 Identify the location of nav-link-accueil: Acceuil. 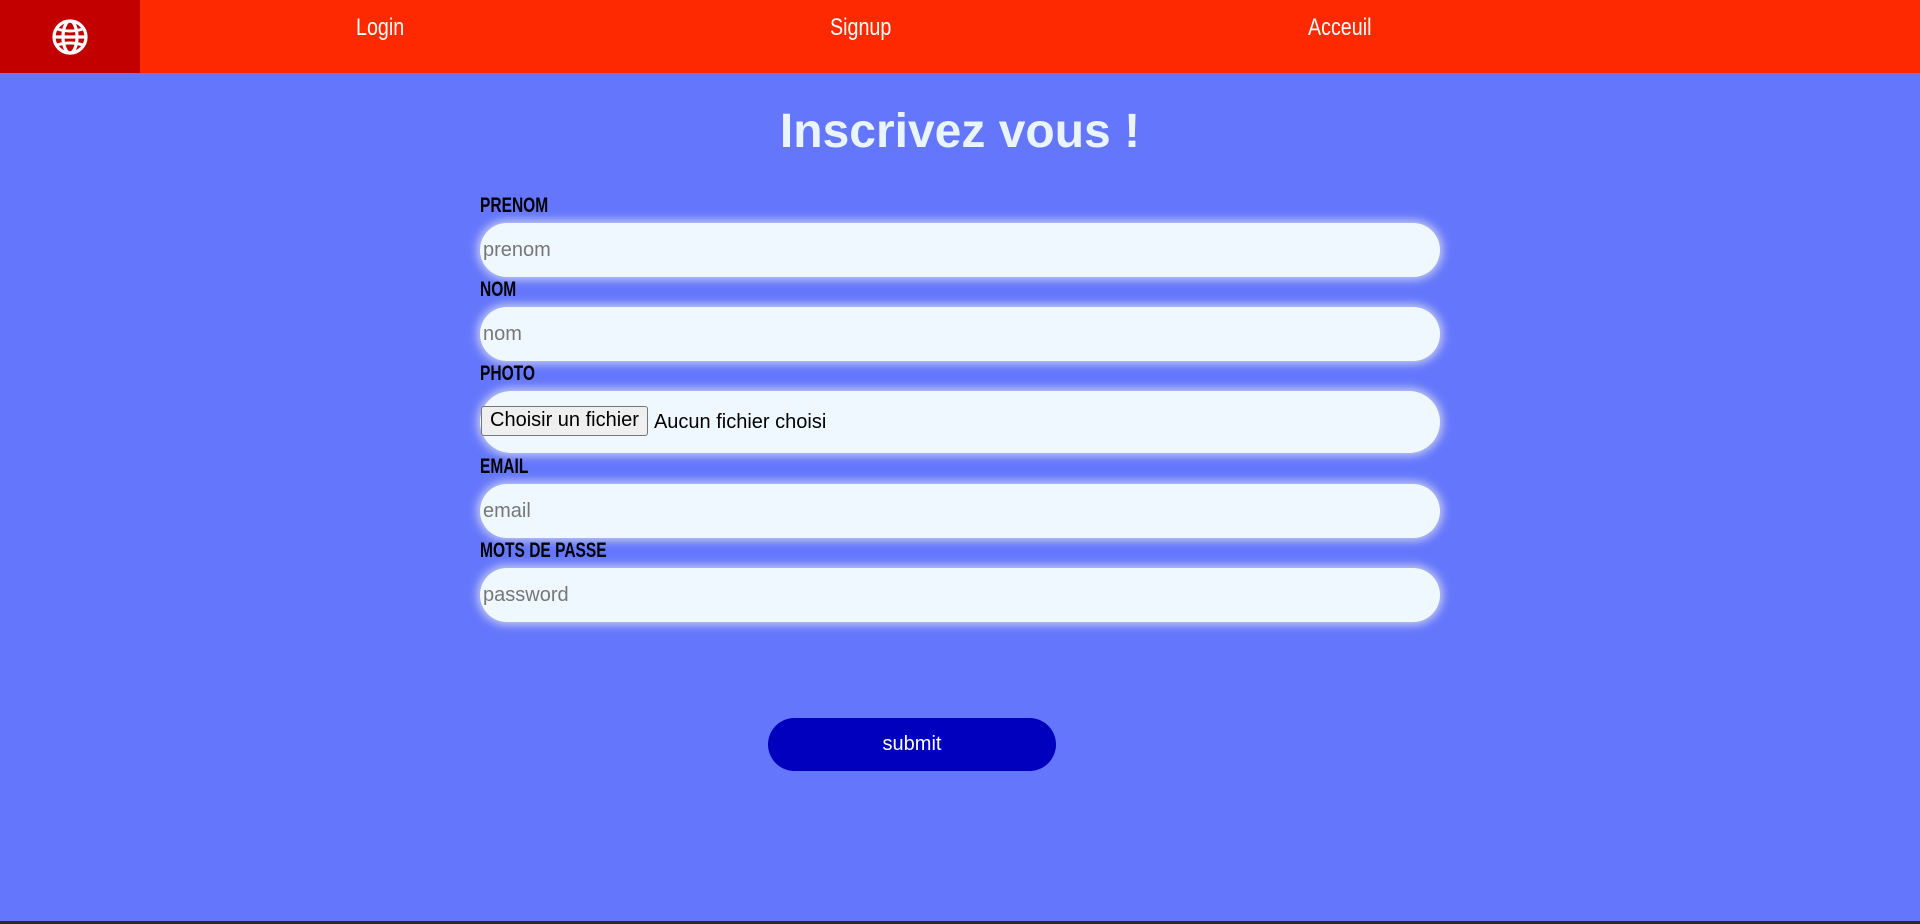
(1339, 28).